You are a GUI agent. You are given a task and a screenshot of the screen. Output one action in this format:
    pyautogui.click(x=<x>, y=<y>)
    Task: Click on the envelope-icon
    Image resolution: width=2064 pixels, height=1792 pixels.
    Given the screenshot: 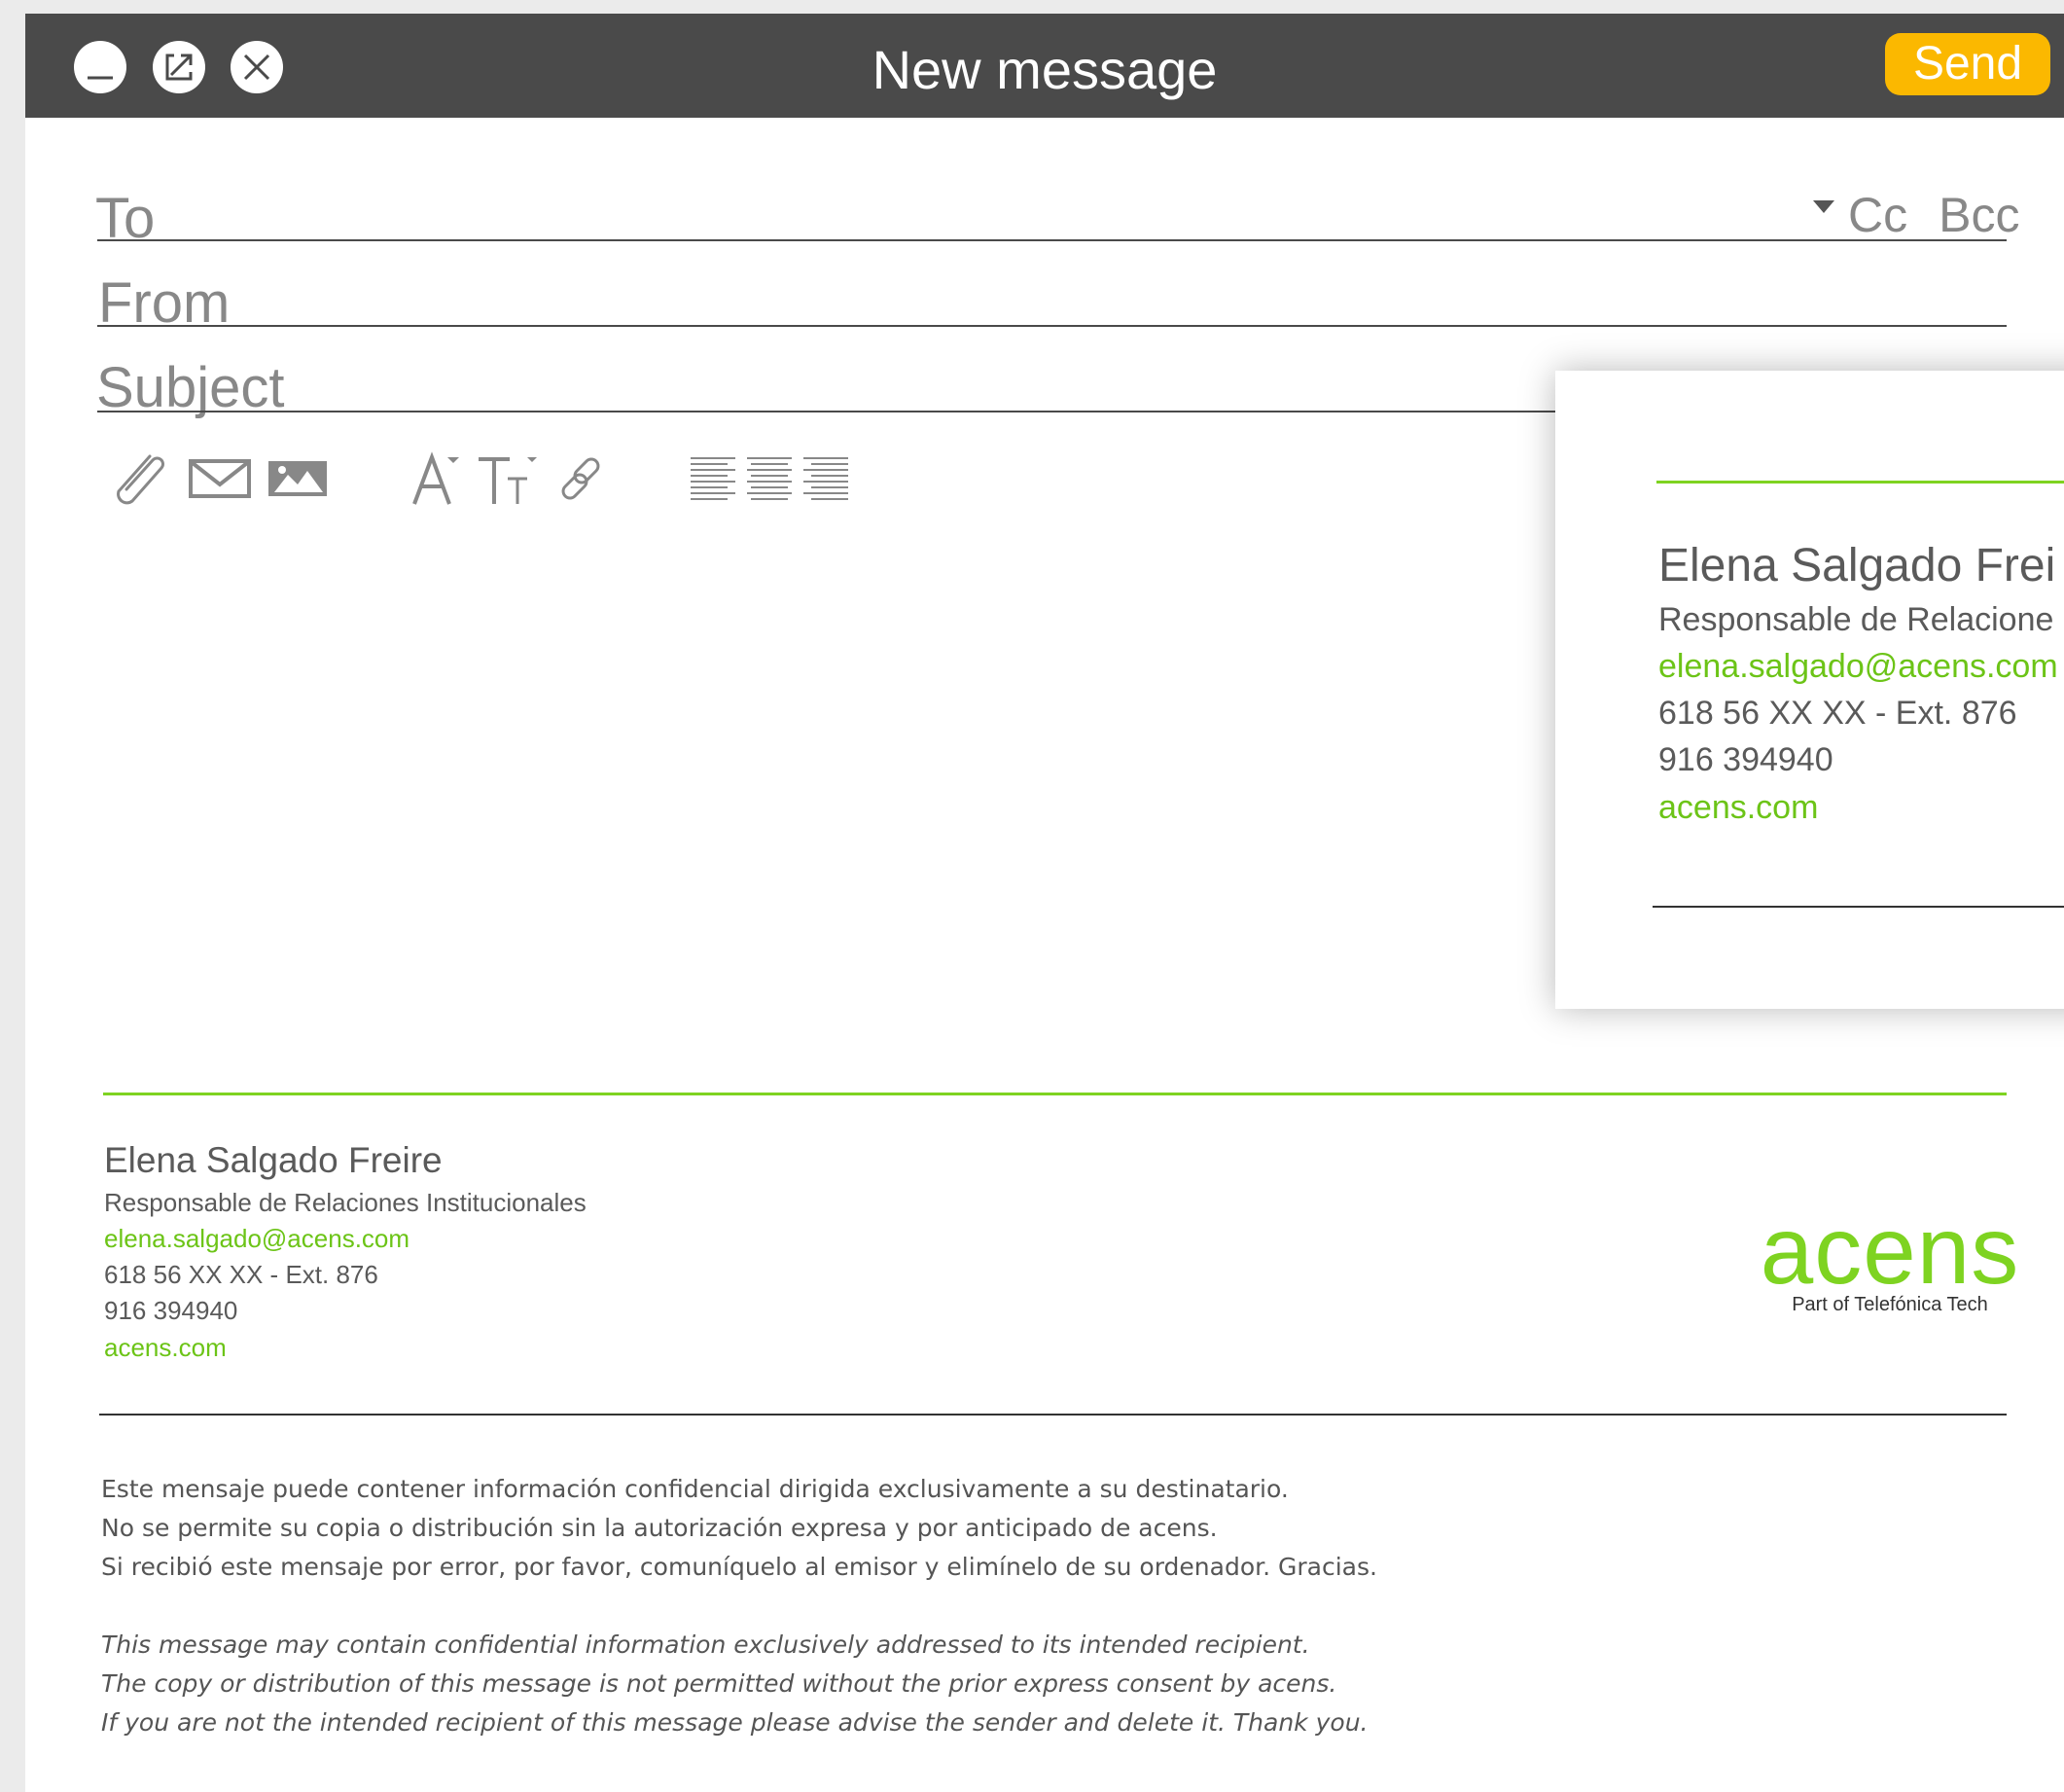 What is the action you would take?
    pyautogui.click(x=220, y=479)
    